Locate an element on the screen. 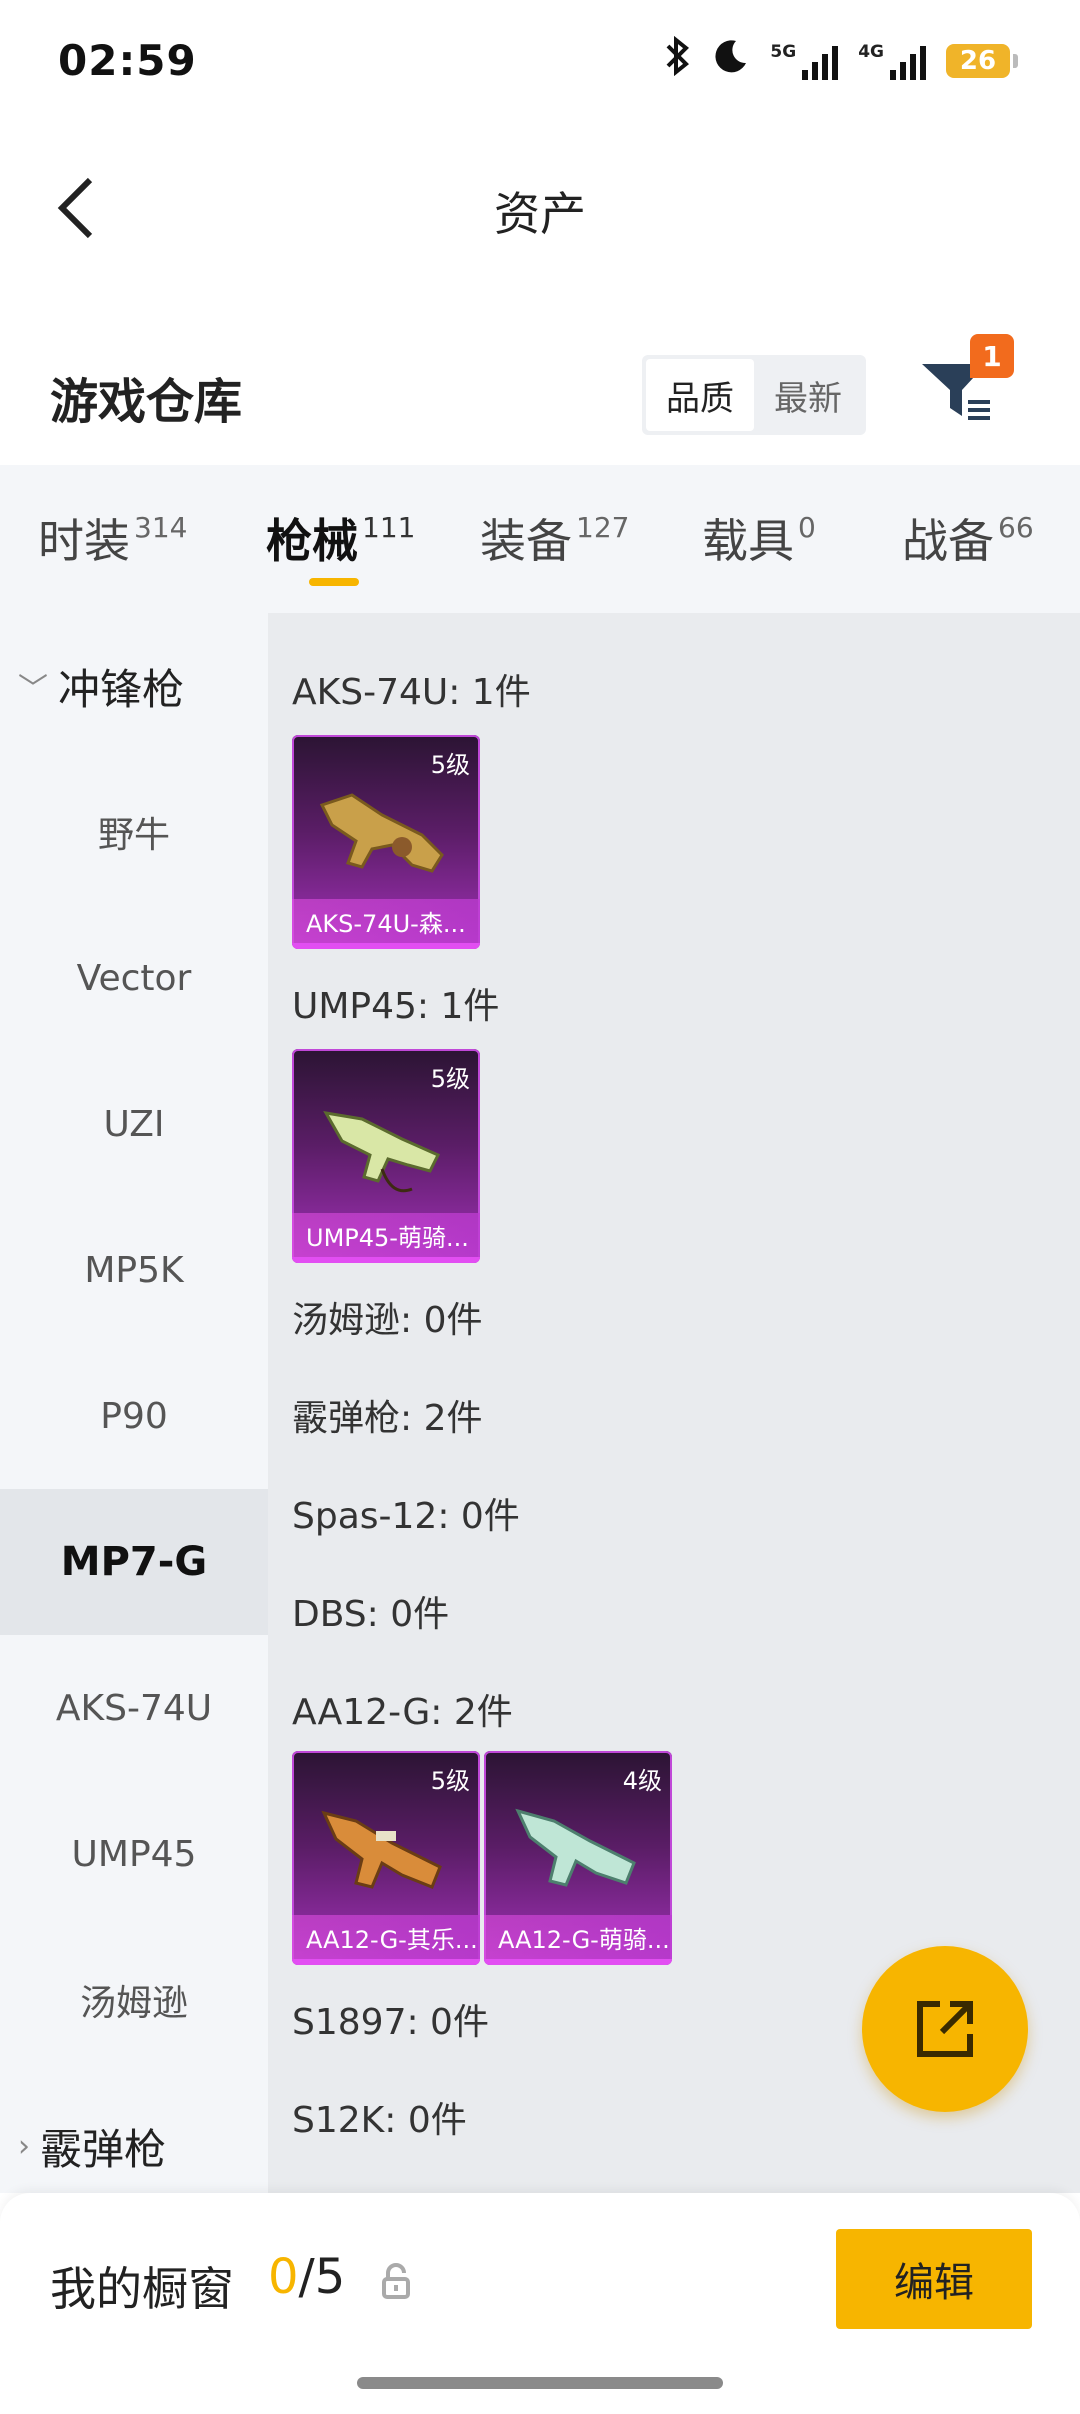  share-external-icon is located at coordinates (945, 2029).